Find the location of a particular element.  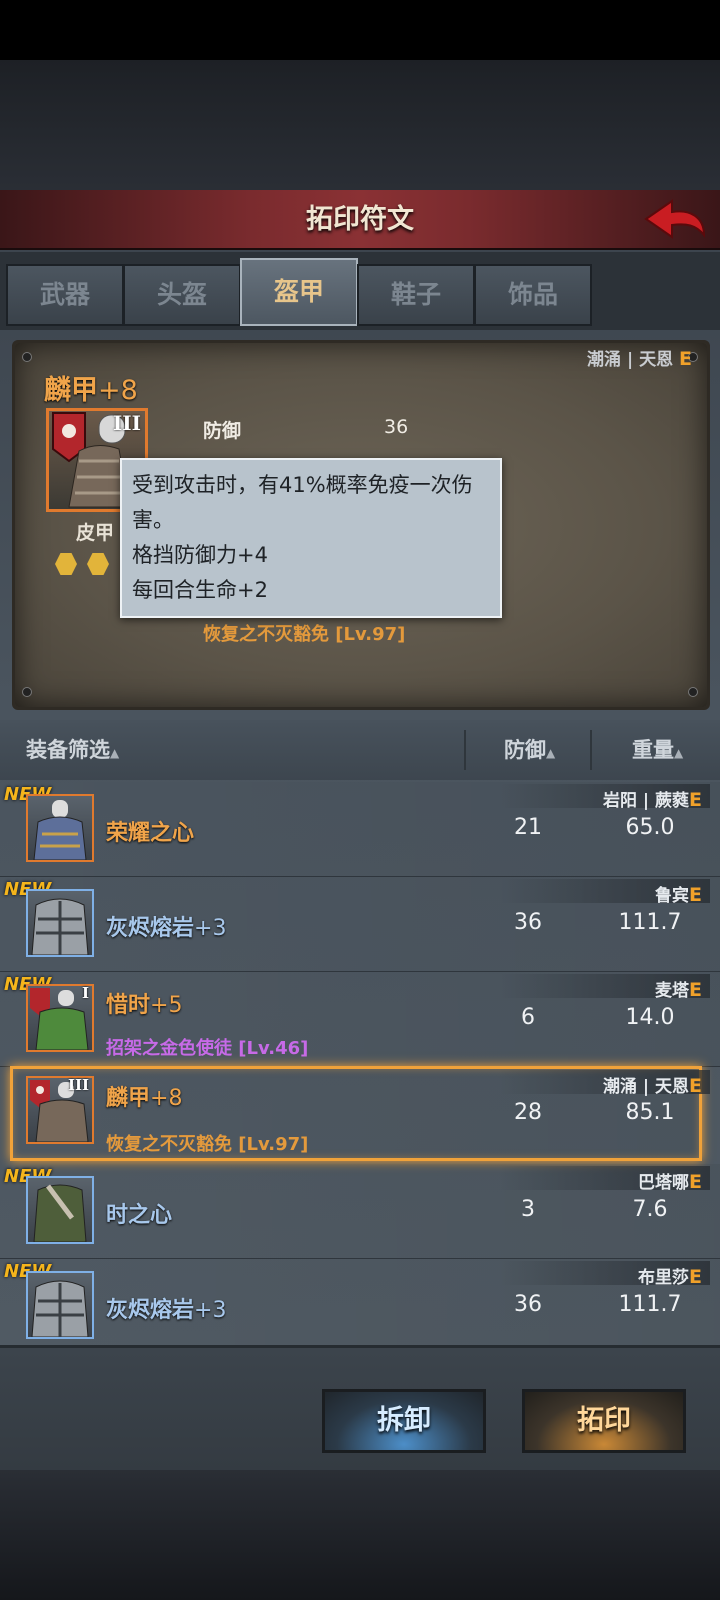

page-title: 拓印符文 is located at coordinates (360, 219).